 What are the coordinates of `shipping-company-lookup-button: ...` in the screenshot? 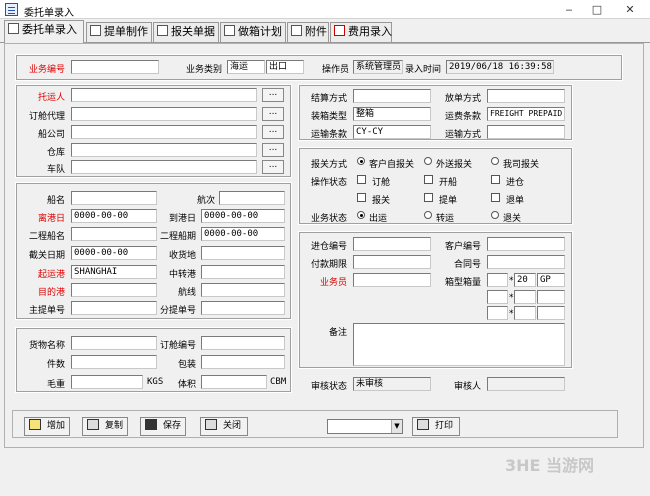 It's located at (273, 132).